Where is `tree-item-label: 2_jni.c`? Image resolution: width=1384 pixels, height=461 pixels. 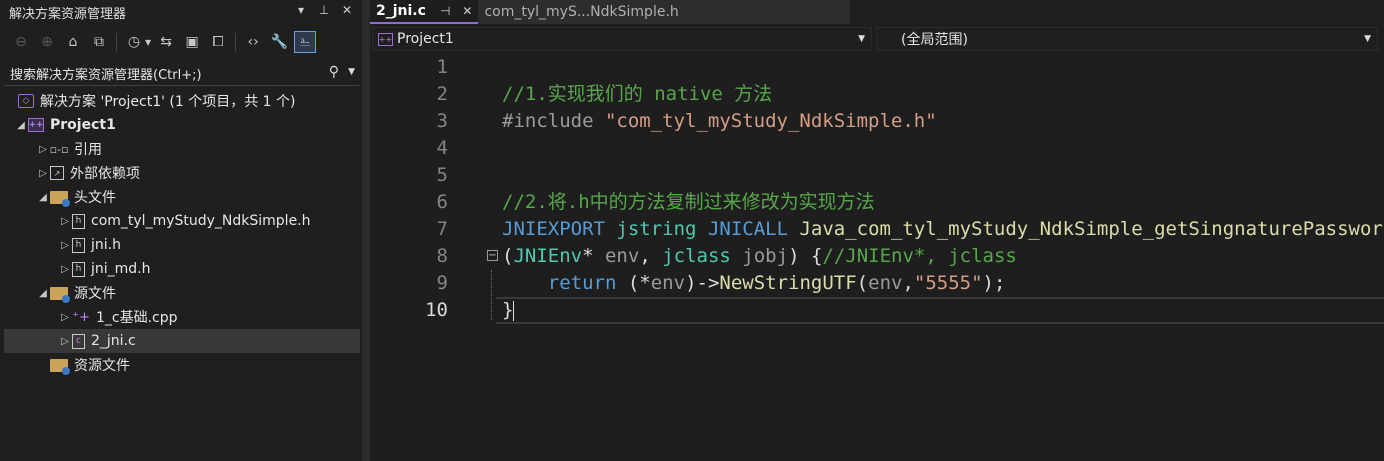 tree-item-label: 2_jni.c is located at coordinates (113, 341).